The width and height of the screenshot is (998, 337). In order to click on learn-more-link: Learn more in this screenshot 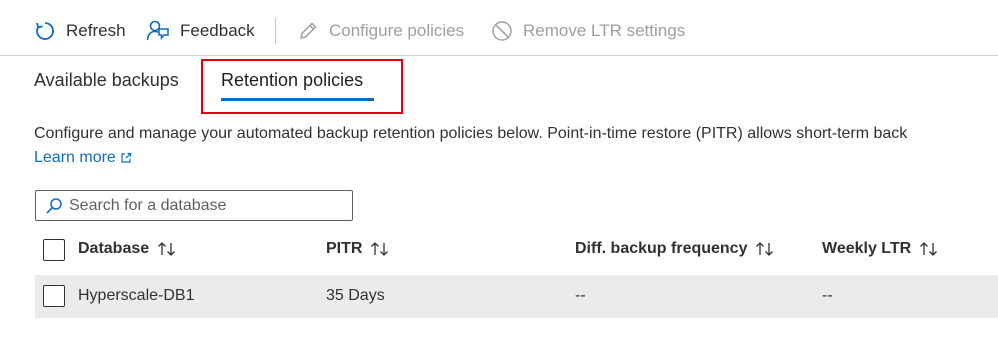, I will do `click(83, 158)`.